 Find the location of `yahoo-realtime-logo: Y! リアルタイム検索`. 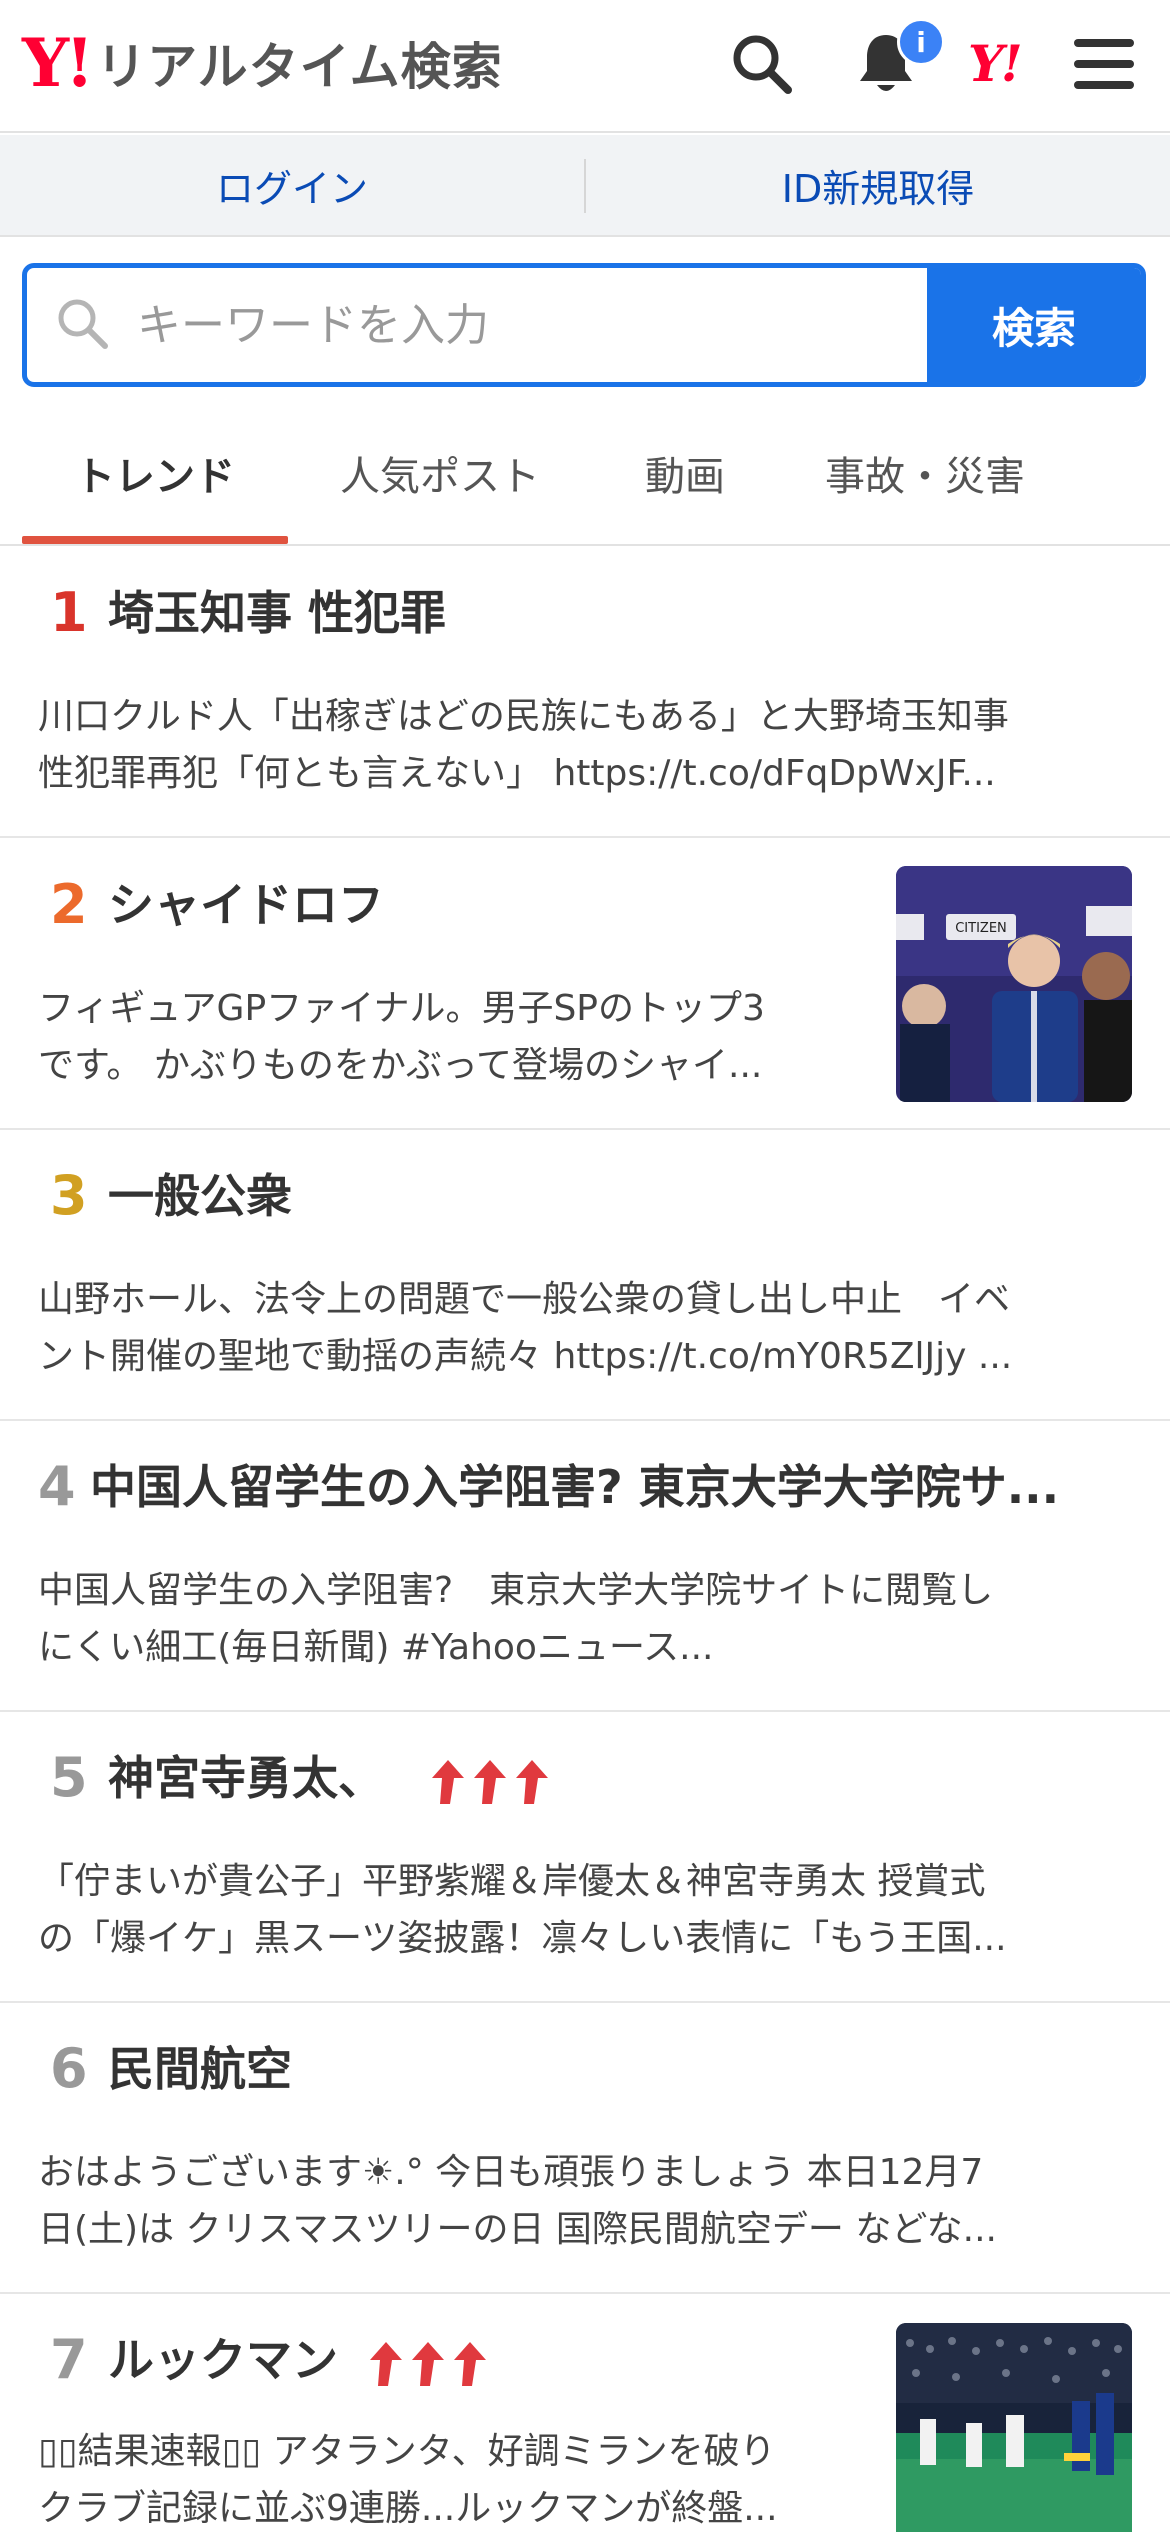

yahoo-realtime-logo: Y! リアルタイム検索 is located at coordinates (262, 63).